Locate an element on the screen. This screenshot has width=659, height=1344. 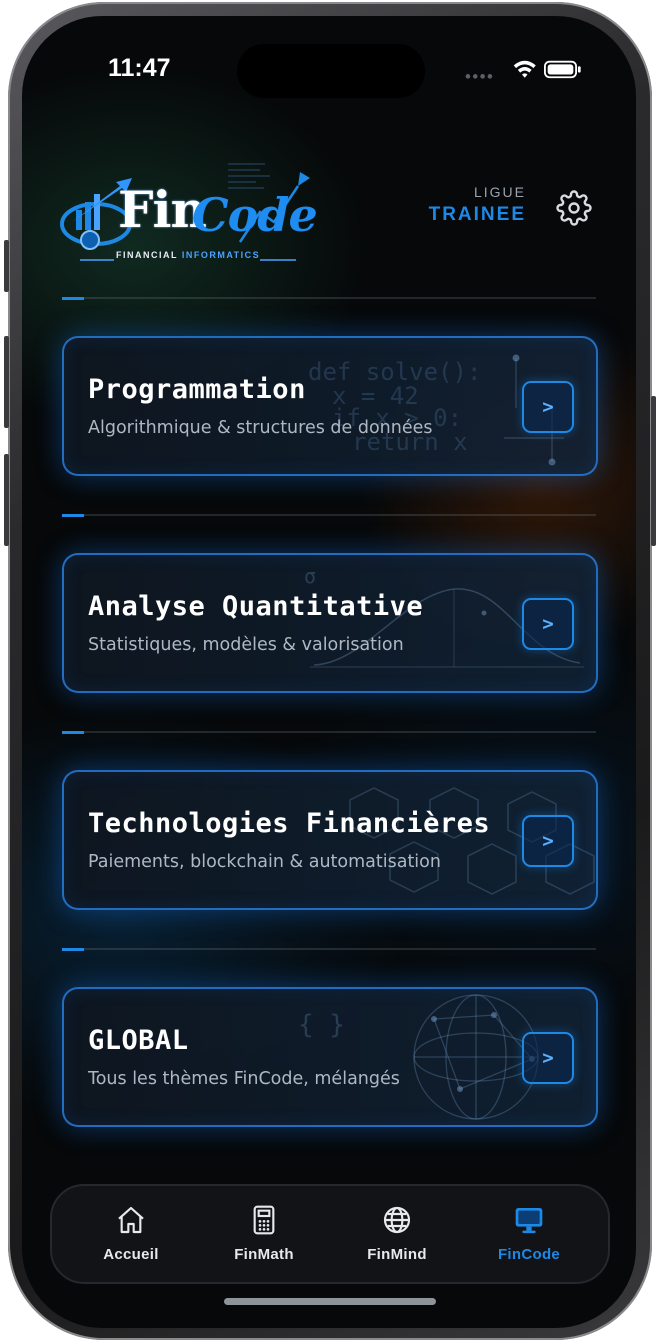
settings-gear-icon is located at coordinates (574, 208).